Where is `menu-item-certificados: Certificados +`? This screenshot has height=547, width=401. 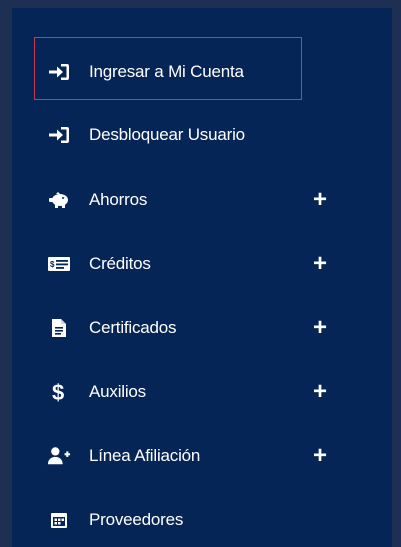 menu-item-certificados: Certificados + is located at coordinates (202, 328).